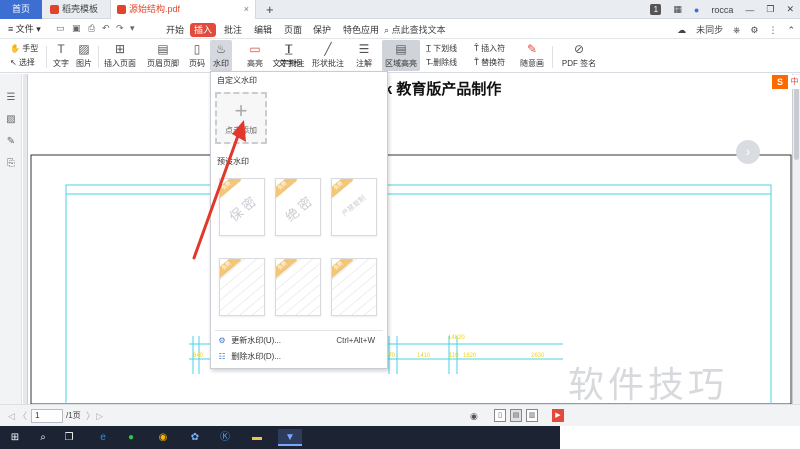 The height and width of the screenshot is (449, 800). What do you see at coordinates (290, 437) in the screenshot?
I see `wps-pdf-icon: ▼` at bounding box center [290, 437].